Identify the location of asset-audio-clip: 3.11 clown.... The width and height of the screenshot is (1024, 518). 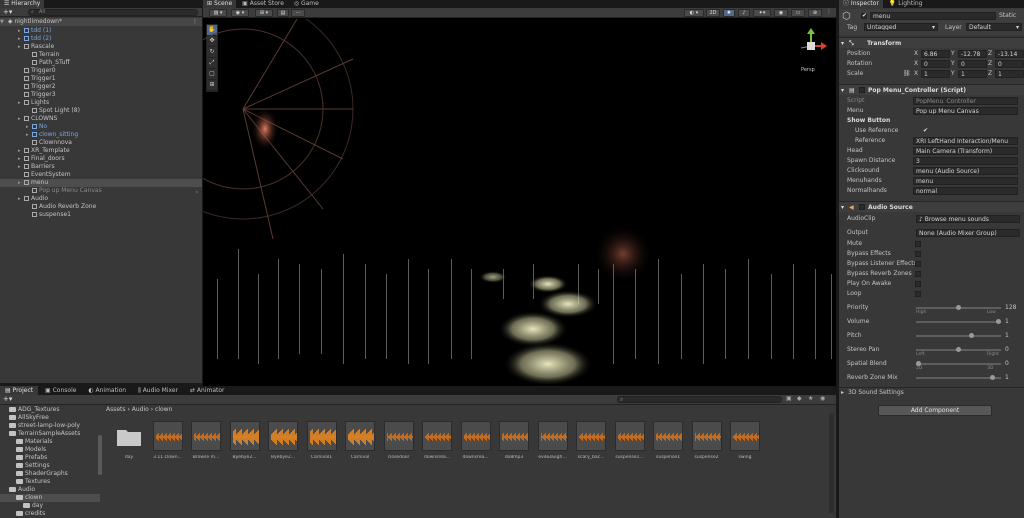
(167, 440).